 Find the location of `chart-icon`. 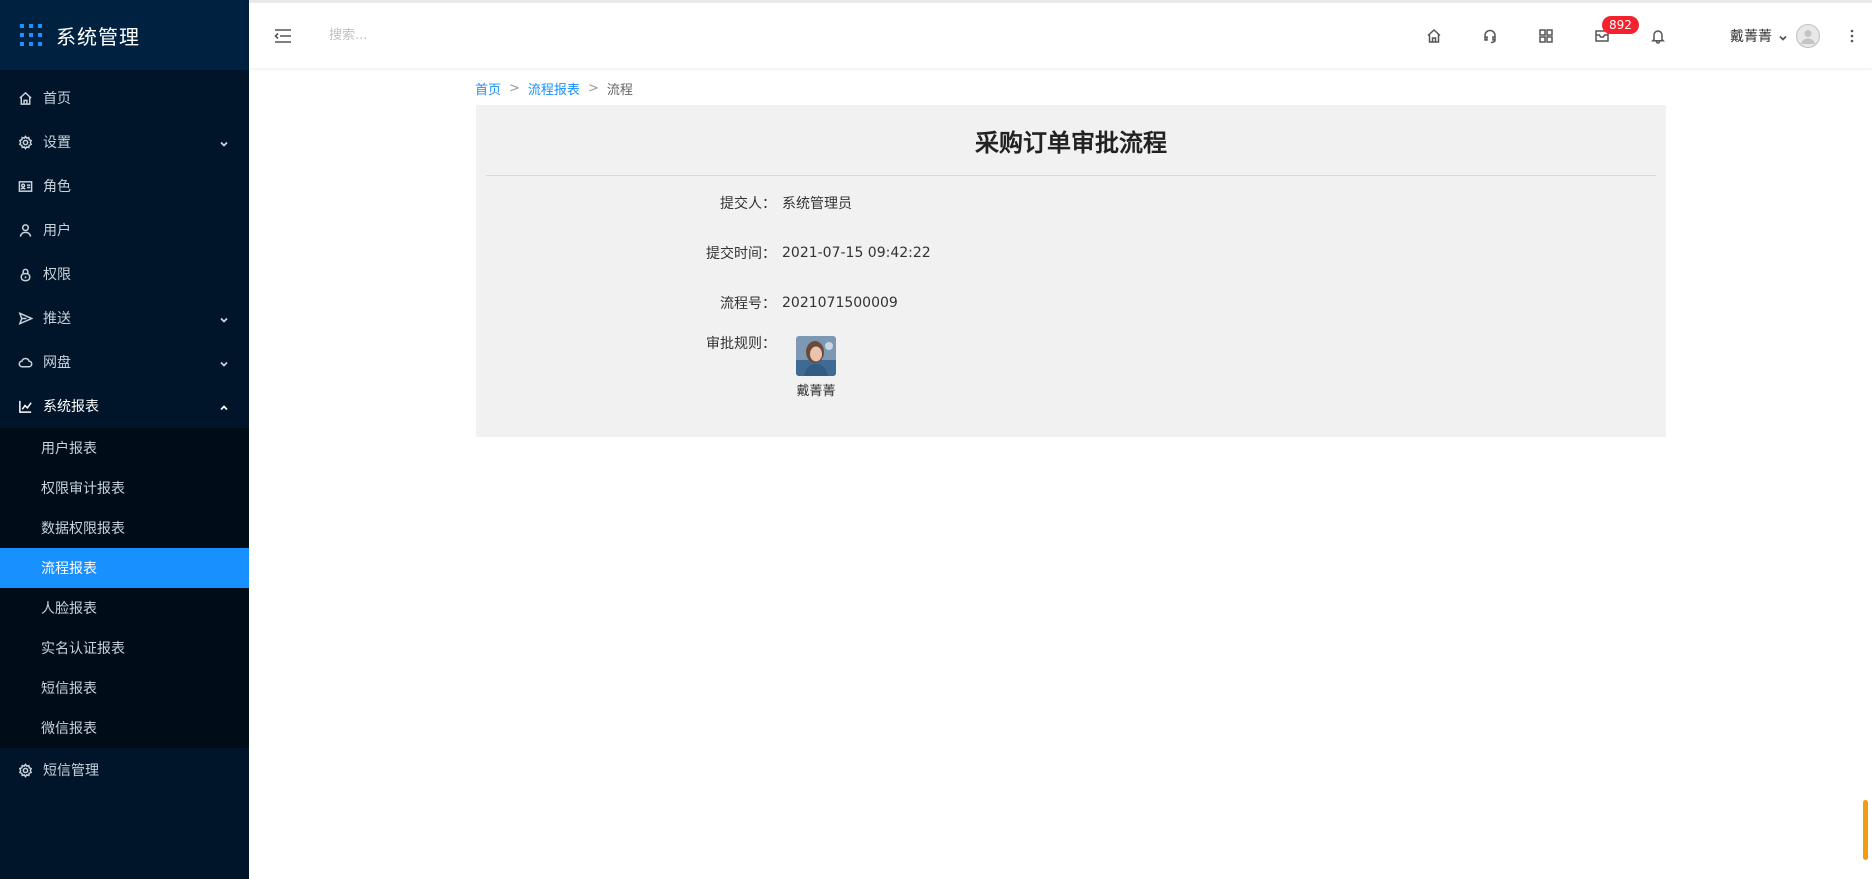

chart-icon is located at coordinates (25, 406).